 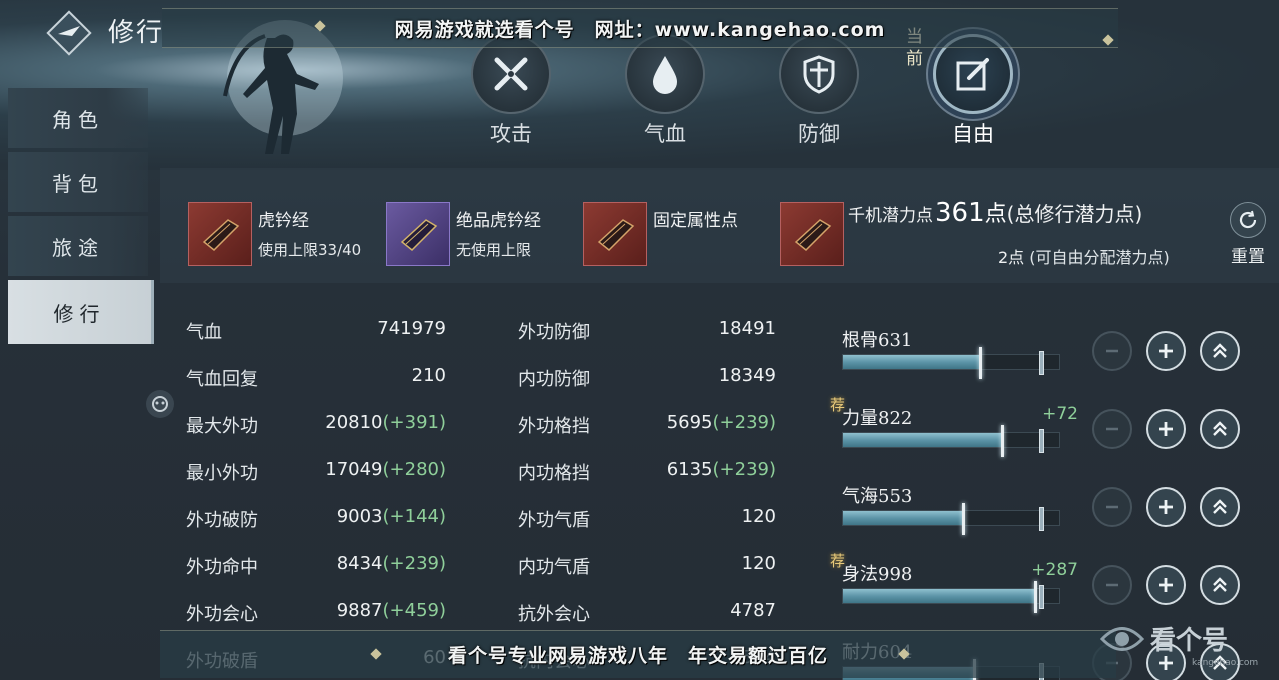 What do you see at coordinates (274, 234) in the screenshot?
I see `item-tiger-manual: 虎钤经 使用上限33/40` at bounding box center [274, 234].